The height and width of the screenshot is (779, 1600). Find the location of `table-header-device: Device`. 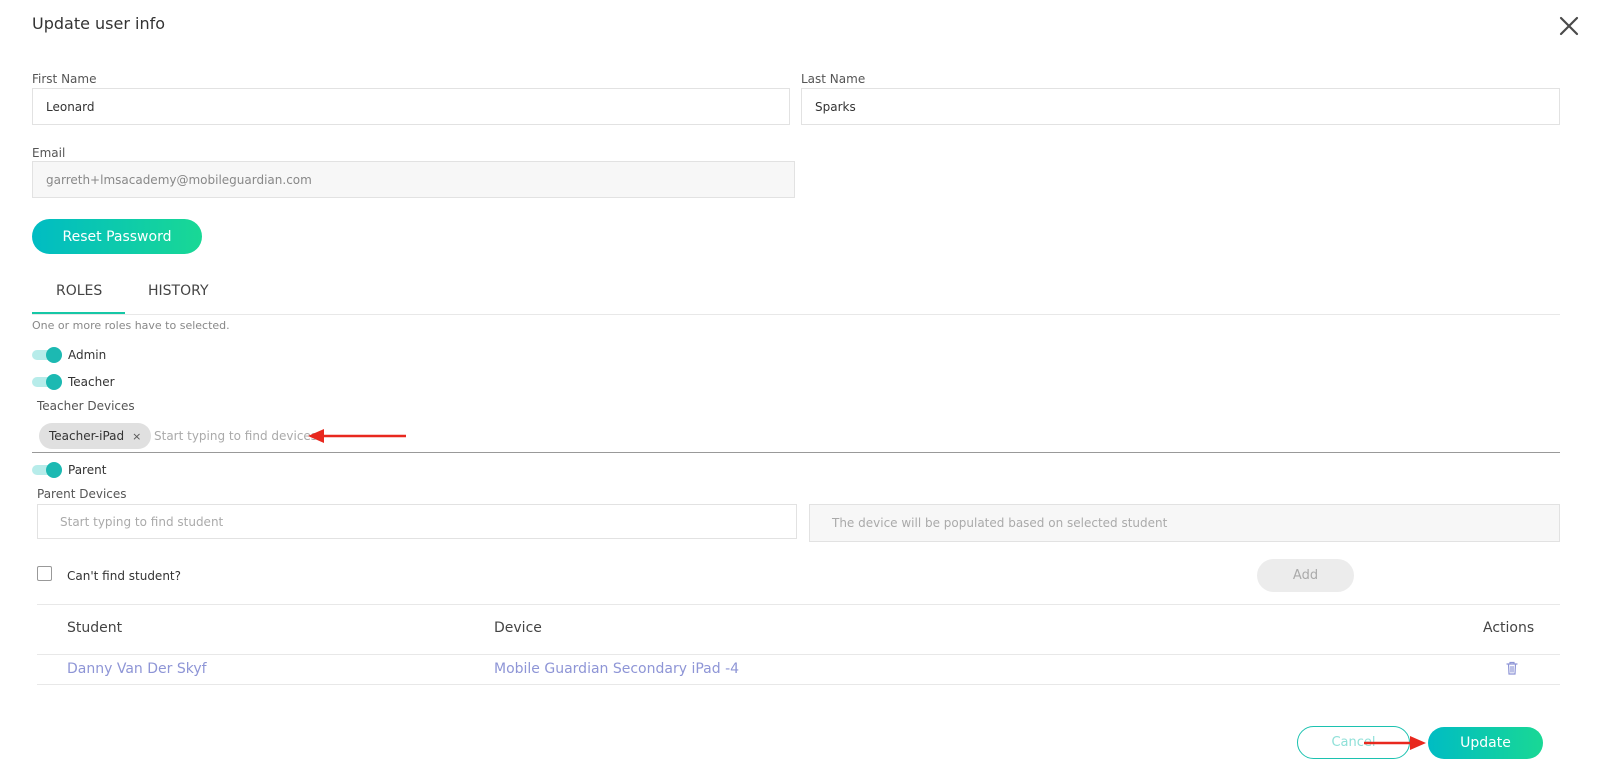

table-header-device: Device is located at coordinates (518, 628).